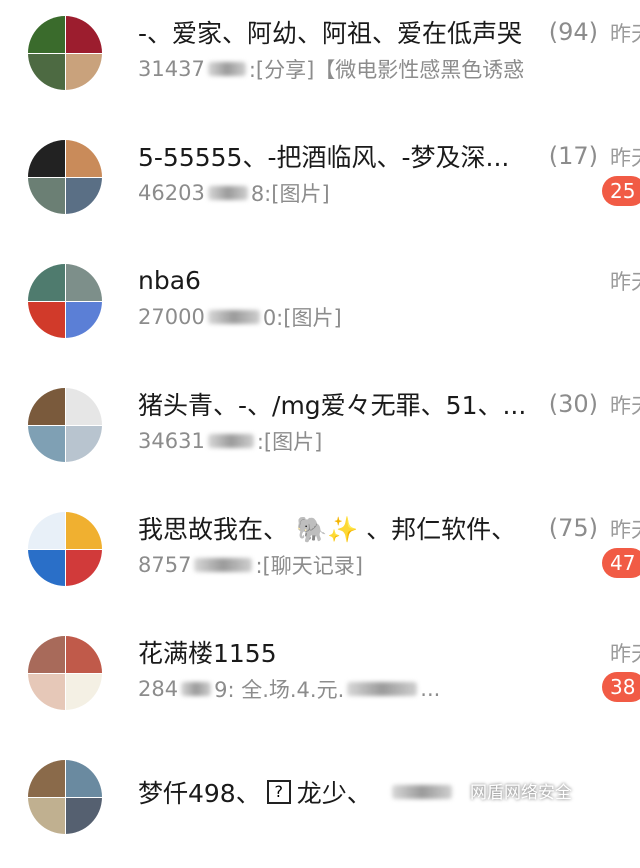 The image size is (640, 868). I want to click on chat-name: 我思故我在、 🐘✨ 、邦仁软件、, so click(327, 529).